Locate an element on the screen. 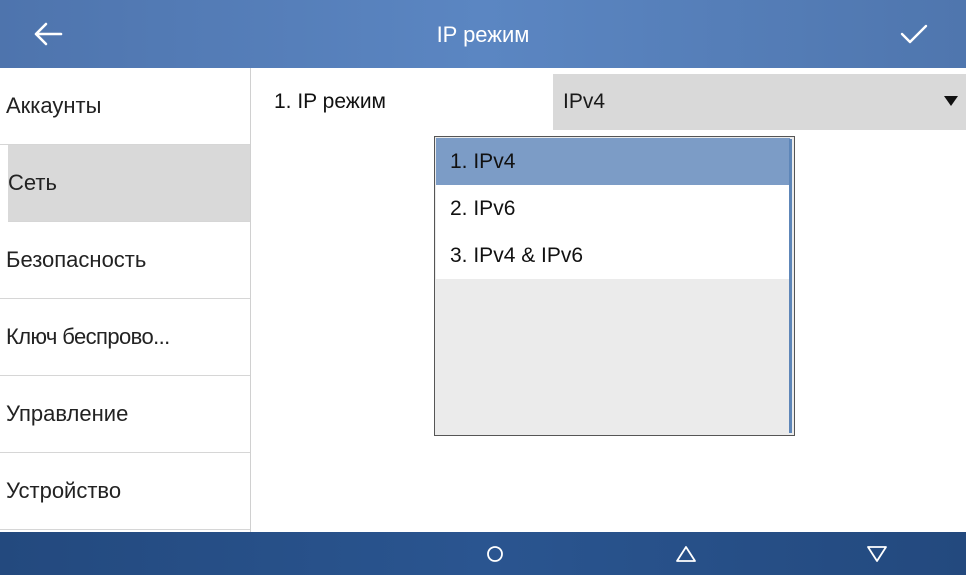  home-button is located at coordinates (495, 553).